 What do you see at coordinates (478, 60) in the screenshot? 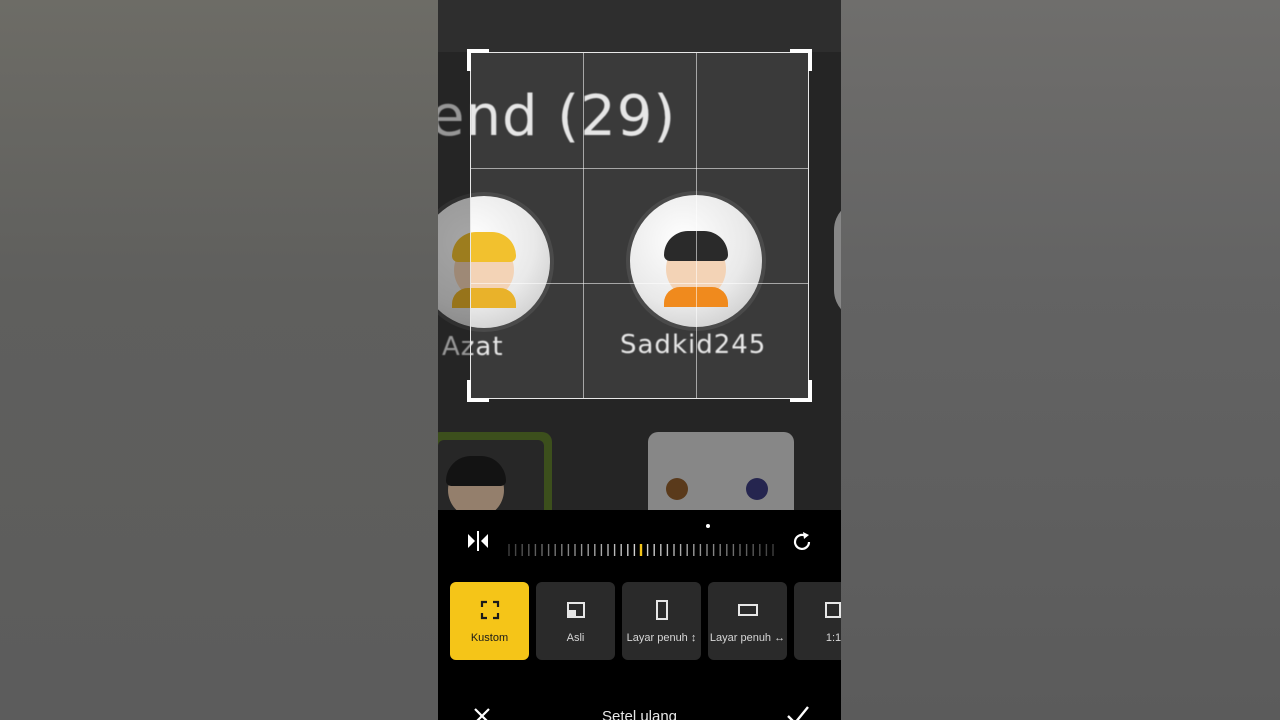
I see `crop-handle-top-left` at bounding box center [478, 60].